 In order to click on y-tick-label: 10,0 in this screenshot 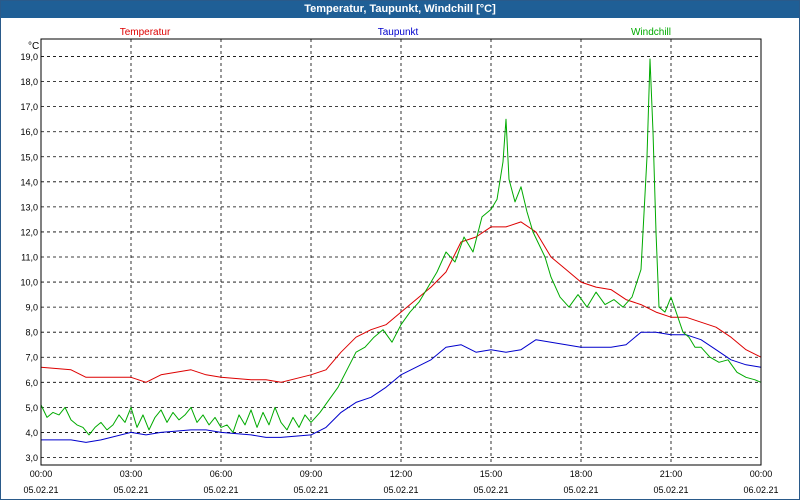, I will do `click(29, 283)`.